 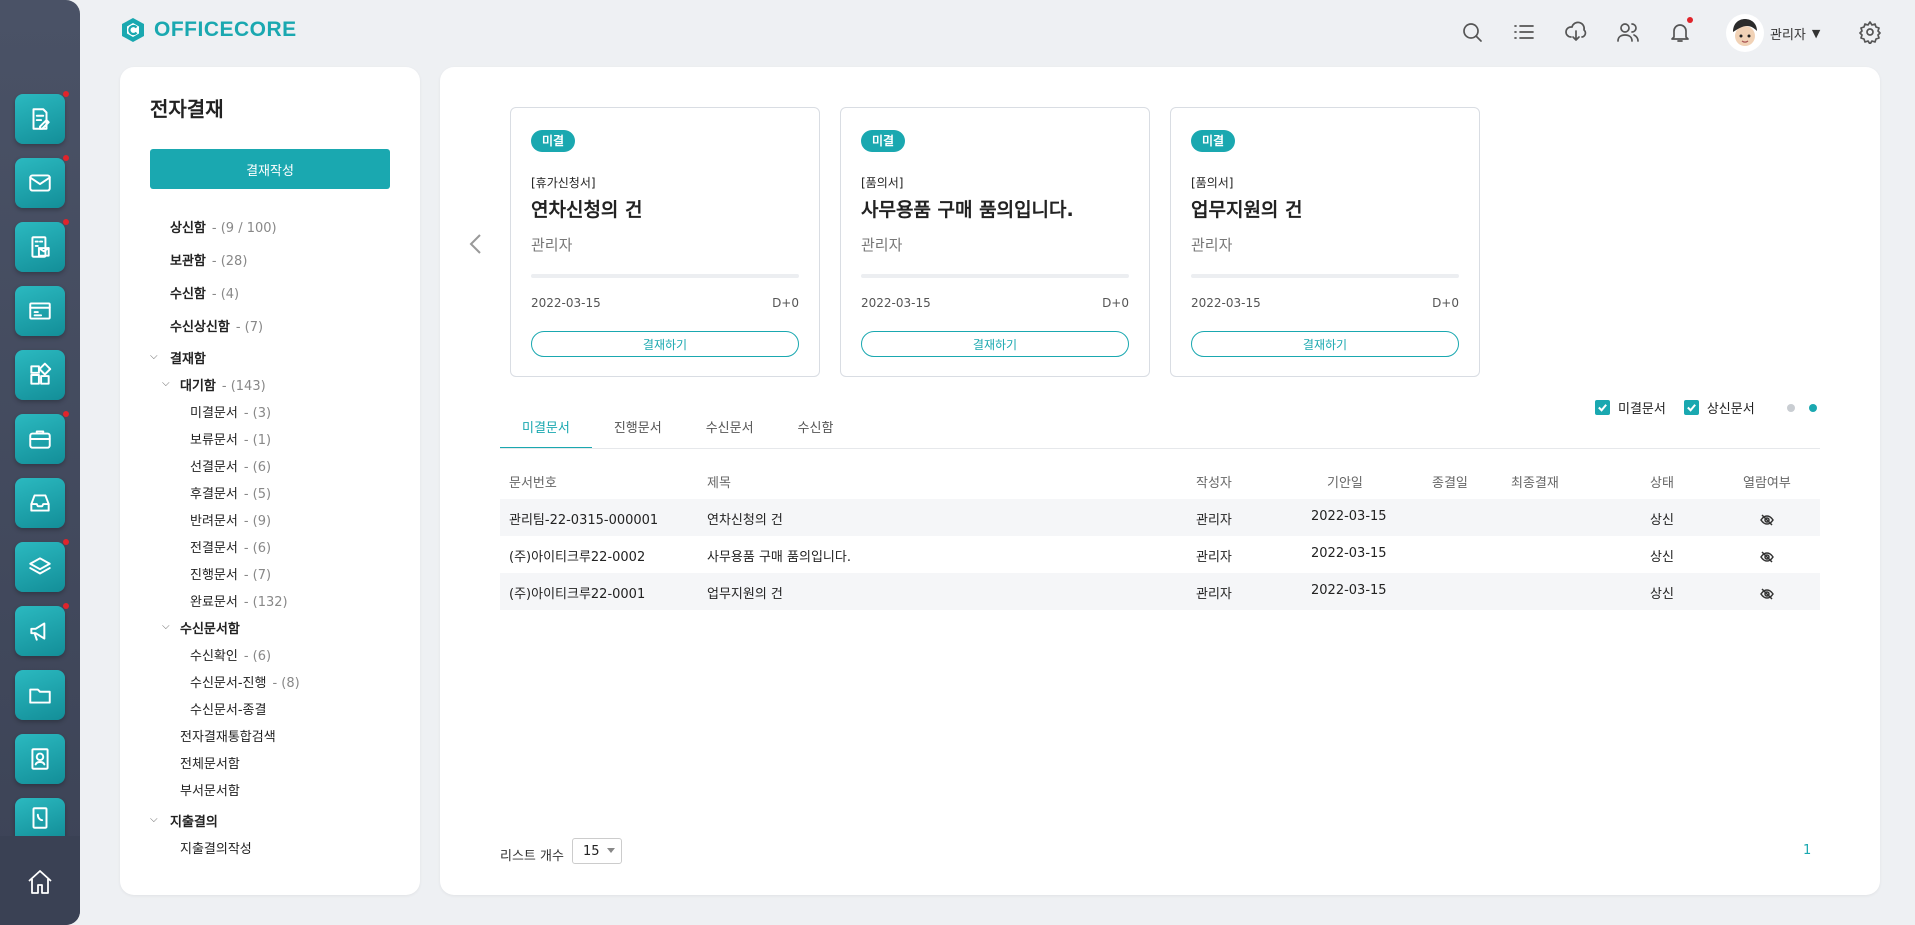 What do you see at coordinates (210, 762) in the screenshot?
I see `sidebar-item-all-docs: 전체문서함` at bounding box center [210, 762].